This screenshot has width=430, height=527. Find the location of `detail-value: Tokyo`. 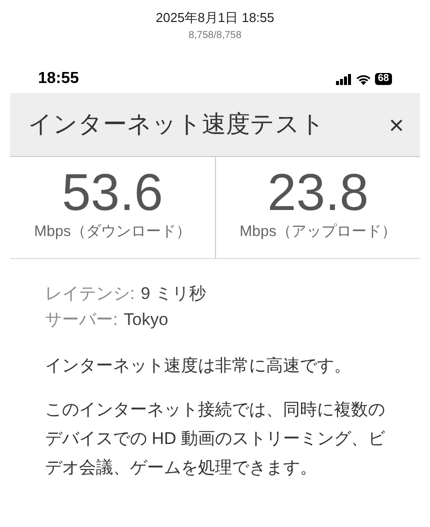

detail-value: Tokyo is located at coordinates (146, 319).